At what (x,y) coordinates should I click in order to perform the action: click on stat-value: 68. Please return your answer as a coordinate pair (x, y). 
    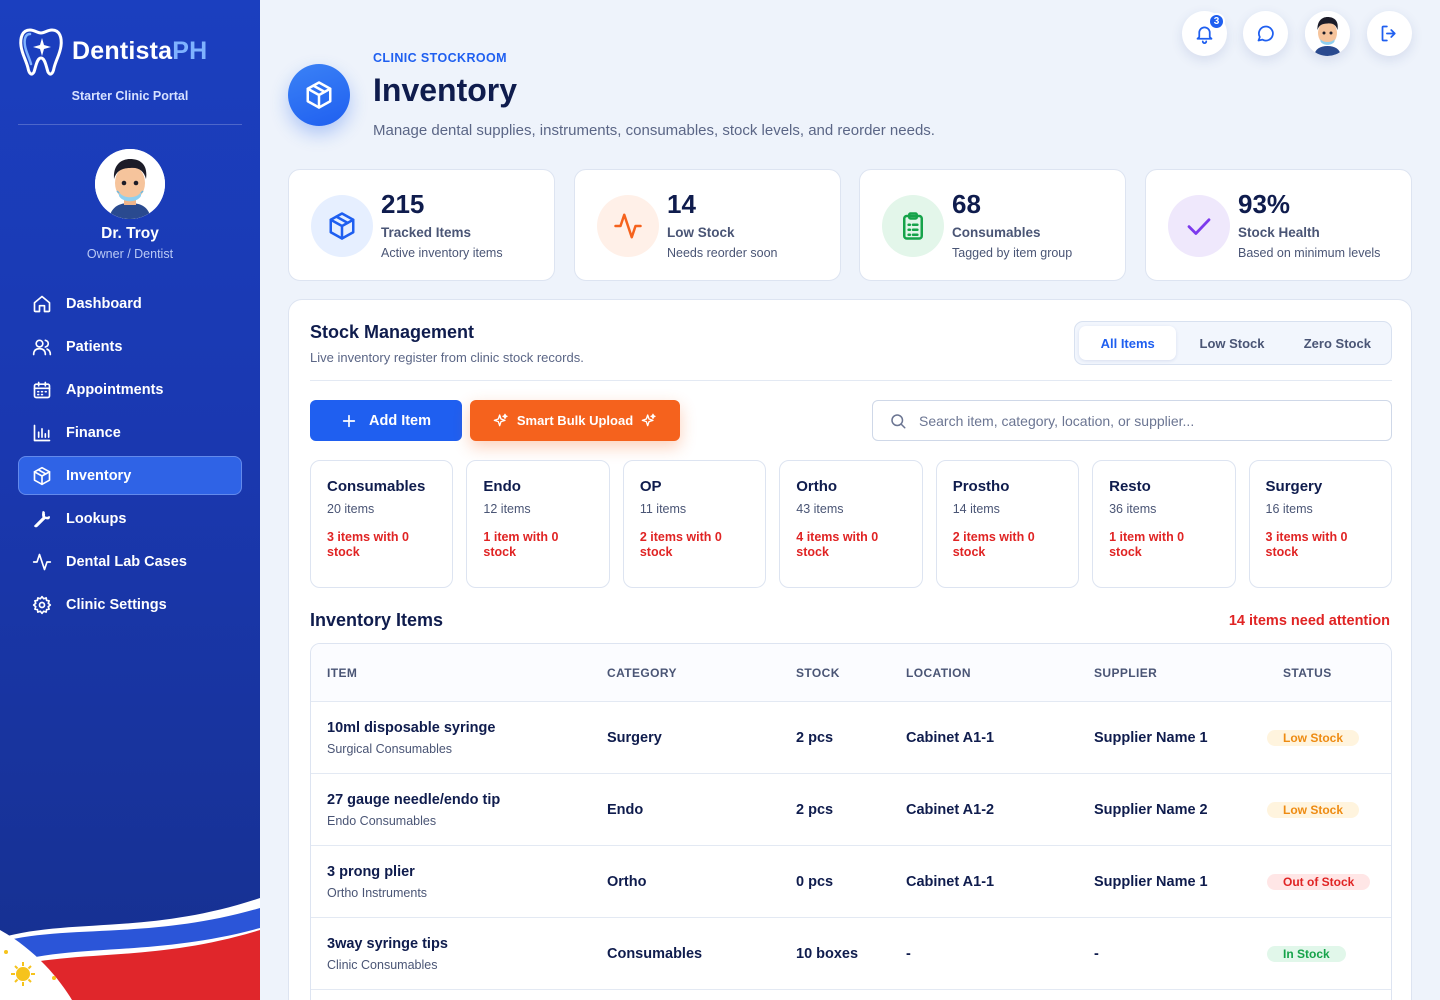
    Looking at the image, I should click on (966, 204).